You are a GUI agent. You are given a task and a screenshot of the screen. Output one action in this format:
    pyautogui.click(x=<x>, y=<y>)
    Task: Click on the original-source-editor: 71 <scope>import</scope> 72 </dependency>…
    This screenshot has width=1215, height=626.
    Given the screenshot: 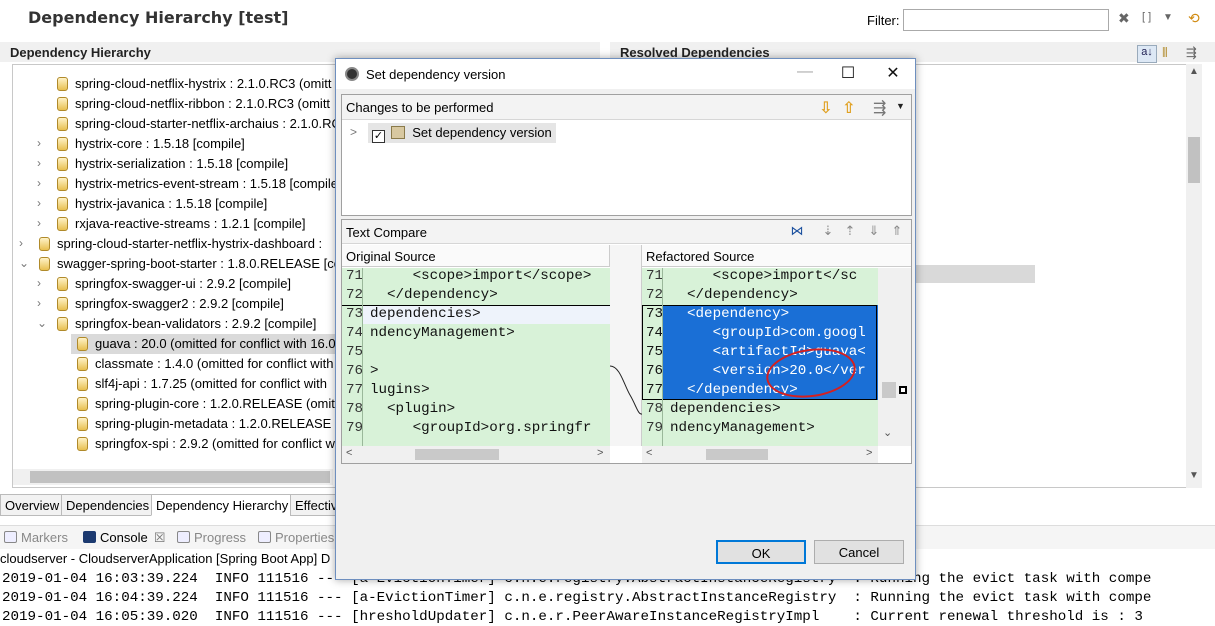 What is the action you would take?
    pyautogui.click(x=476, y=357)
    